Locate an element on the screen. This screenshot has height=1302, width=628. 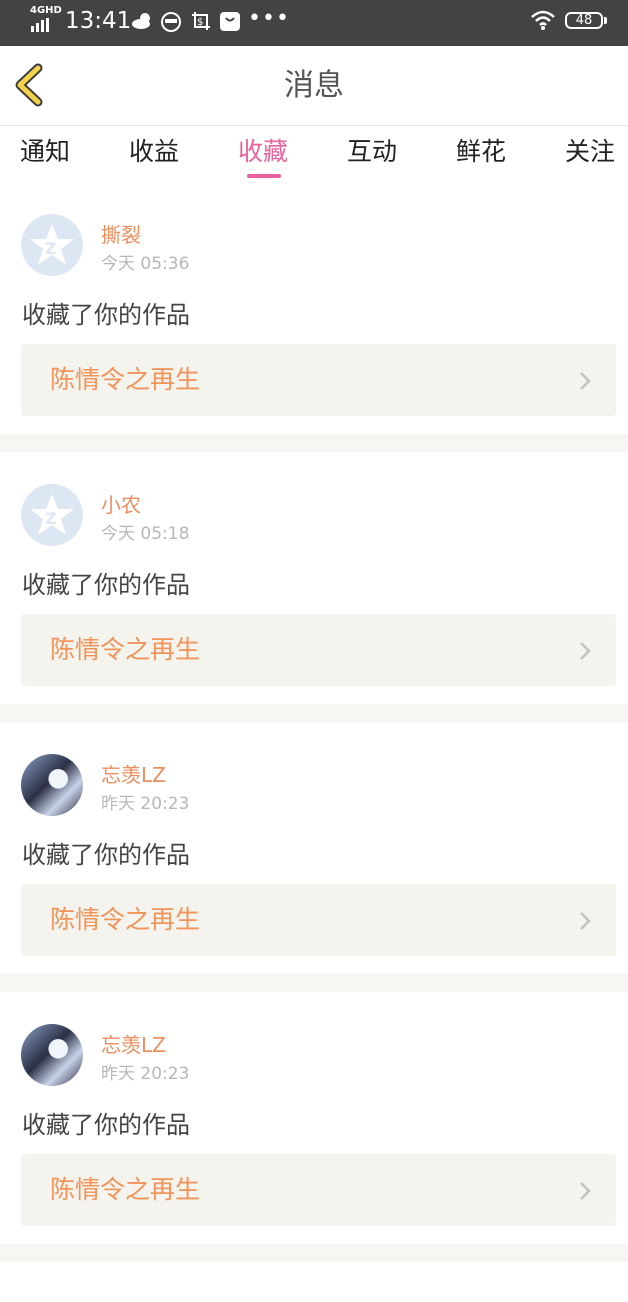
tab-notifications: 通知 is located at coordinates (45, 154).